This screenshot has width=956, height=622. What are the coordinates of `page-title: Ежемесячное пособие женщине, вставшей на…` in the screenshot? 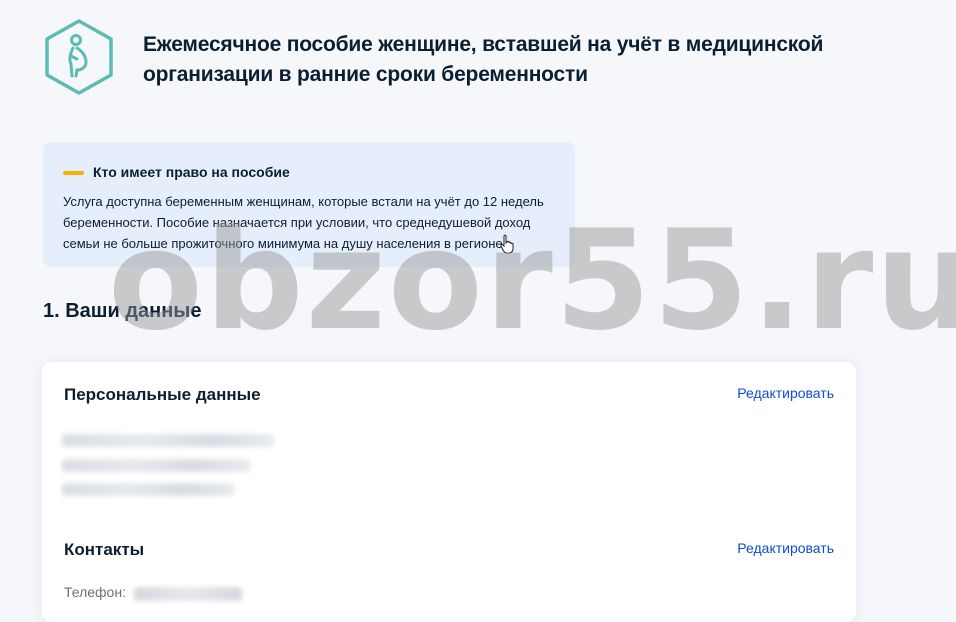 It's located at (483, 59).